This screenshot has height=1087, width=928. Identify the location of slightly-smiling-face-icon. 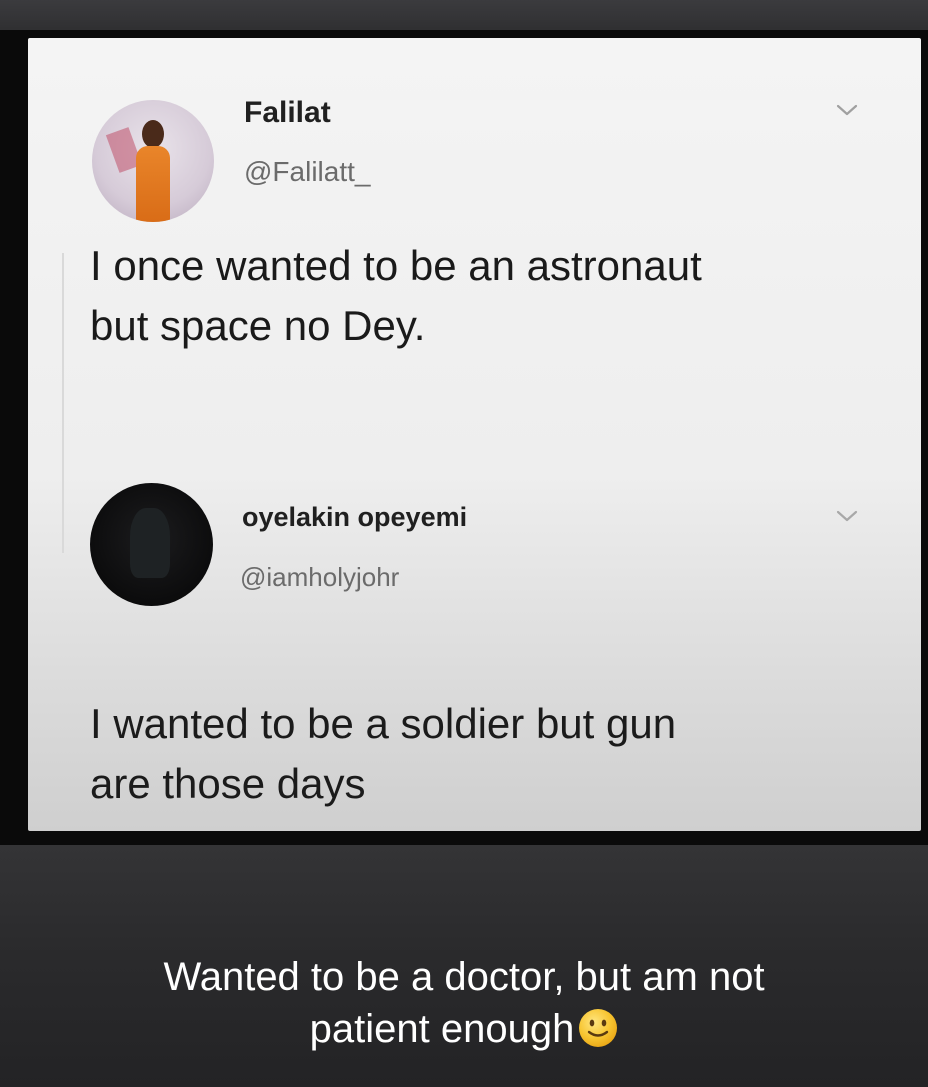
(598, 1028).